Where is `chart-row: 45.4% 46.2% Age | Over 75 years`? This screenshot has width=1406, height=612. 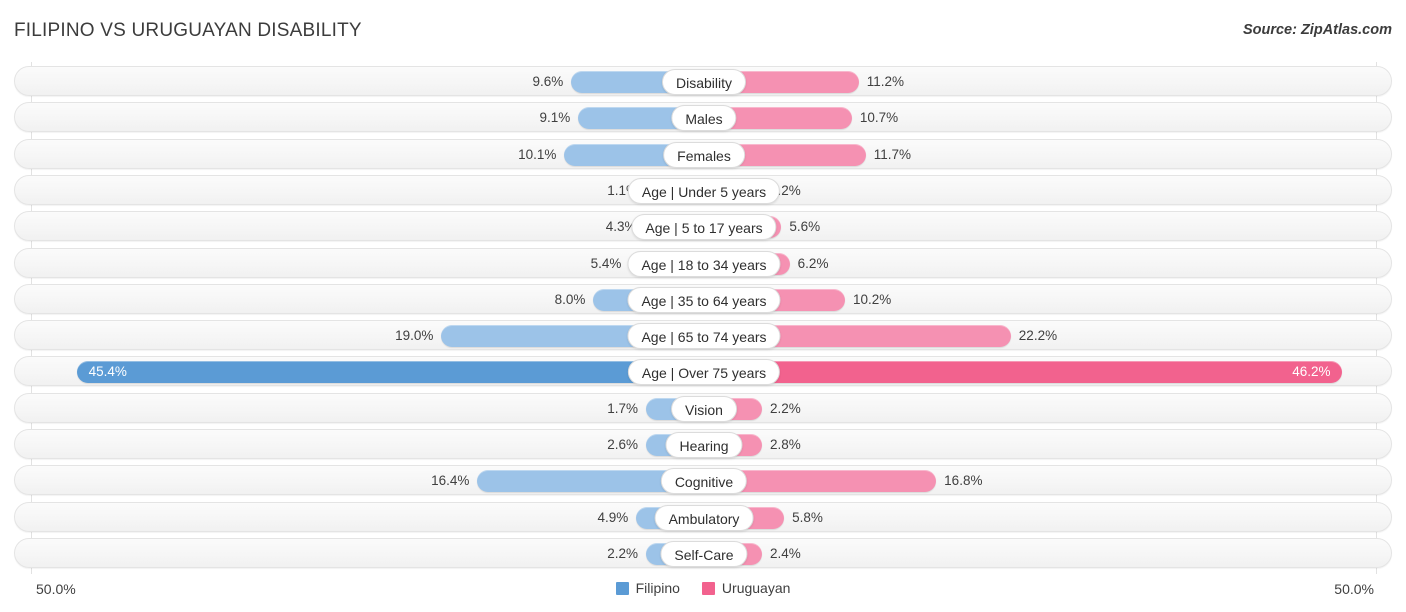 chart-row: 45.4% 46.2% Age | Over 75 years is located at coordinates (703, 371).